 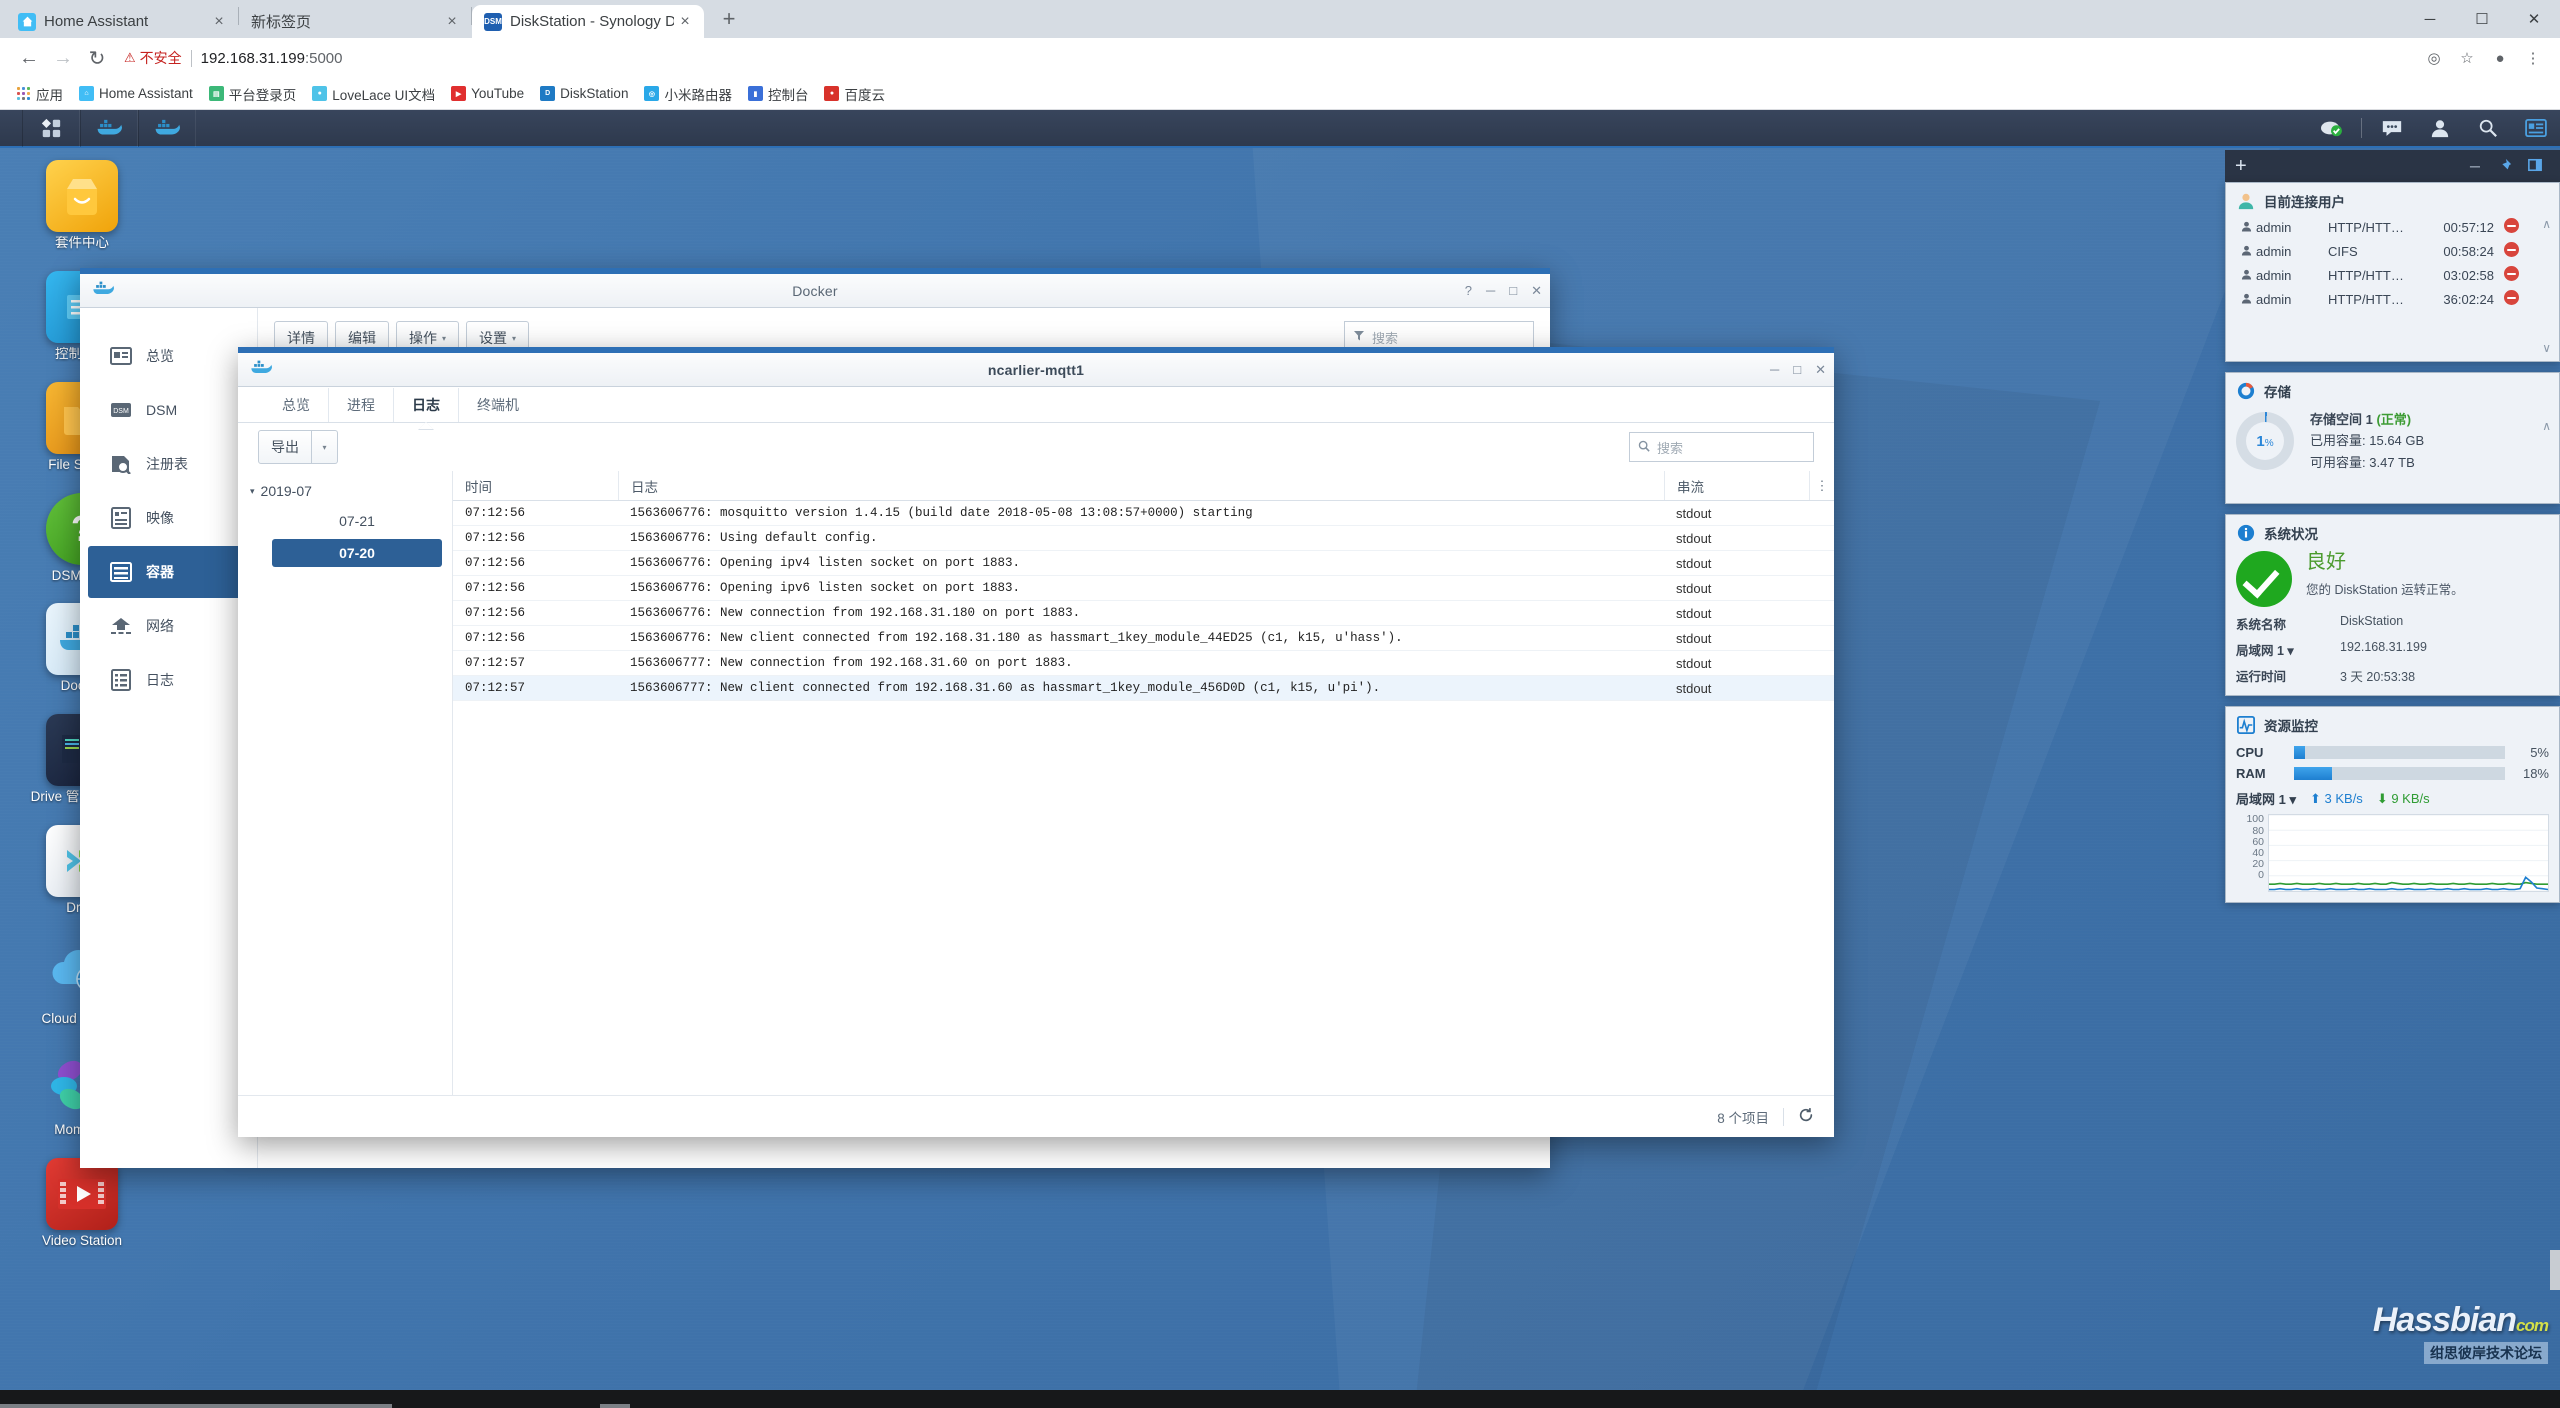 What do you see at coordinates (2482, 19) in the screenshot?
I see `browser-maximize-button: ☐` at bounding box center [2482, 19].